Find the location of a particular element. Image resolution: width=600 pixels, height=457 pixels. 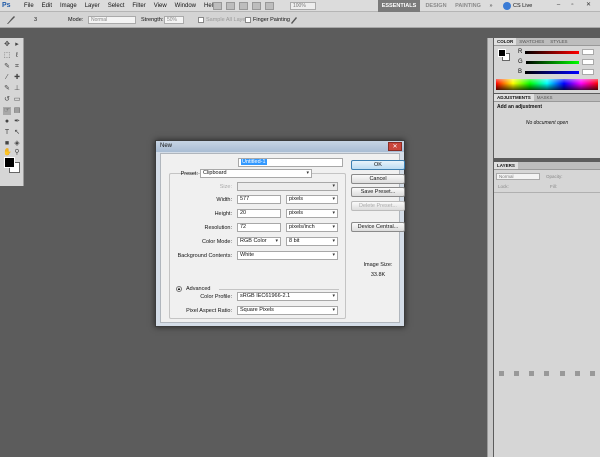

3d-tool-icon: ◈ is located at coordinates (17, 144).